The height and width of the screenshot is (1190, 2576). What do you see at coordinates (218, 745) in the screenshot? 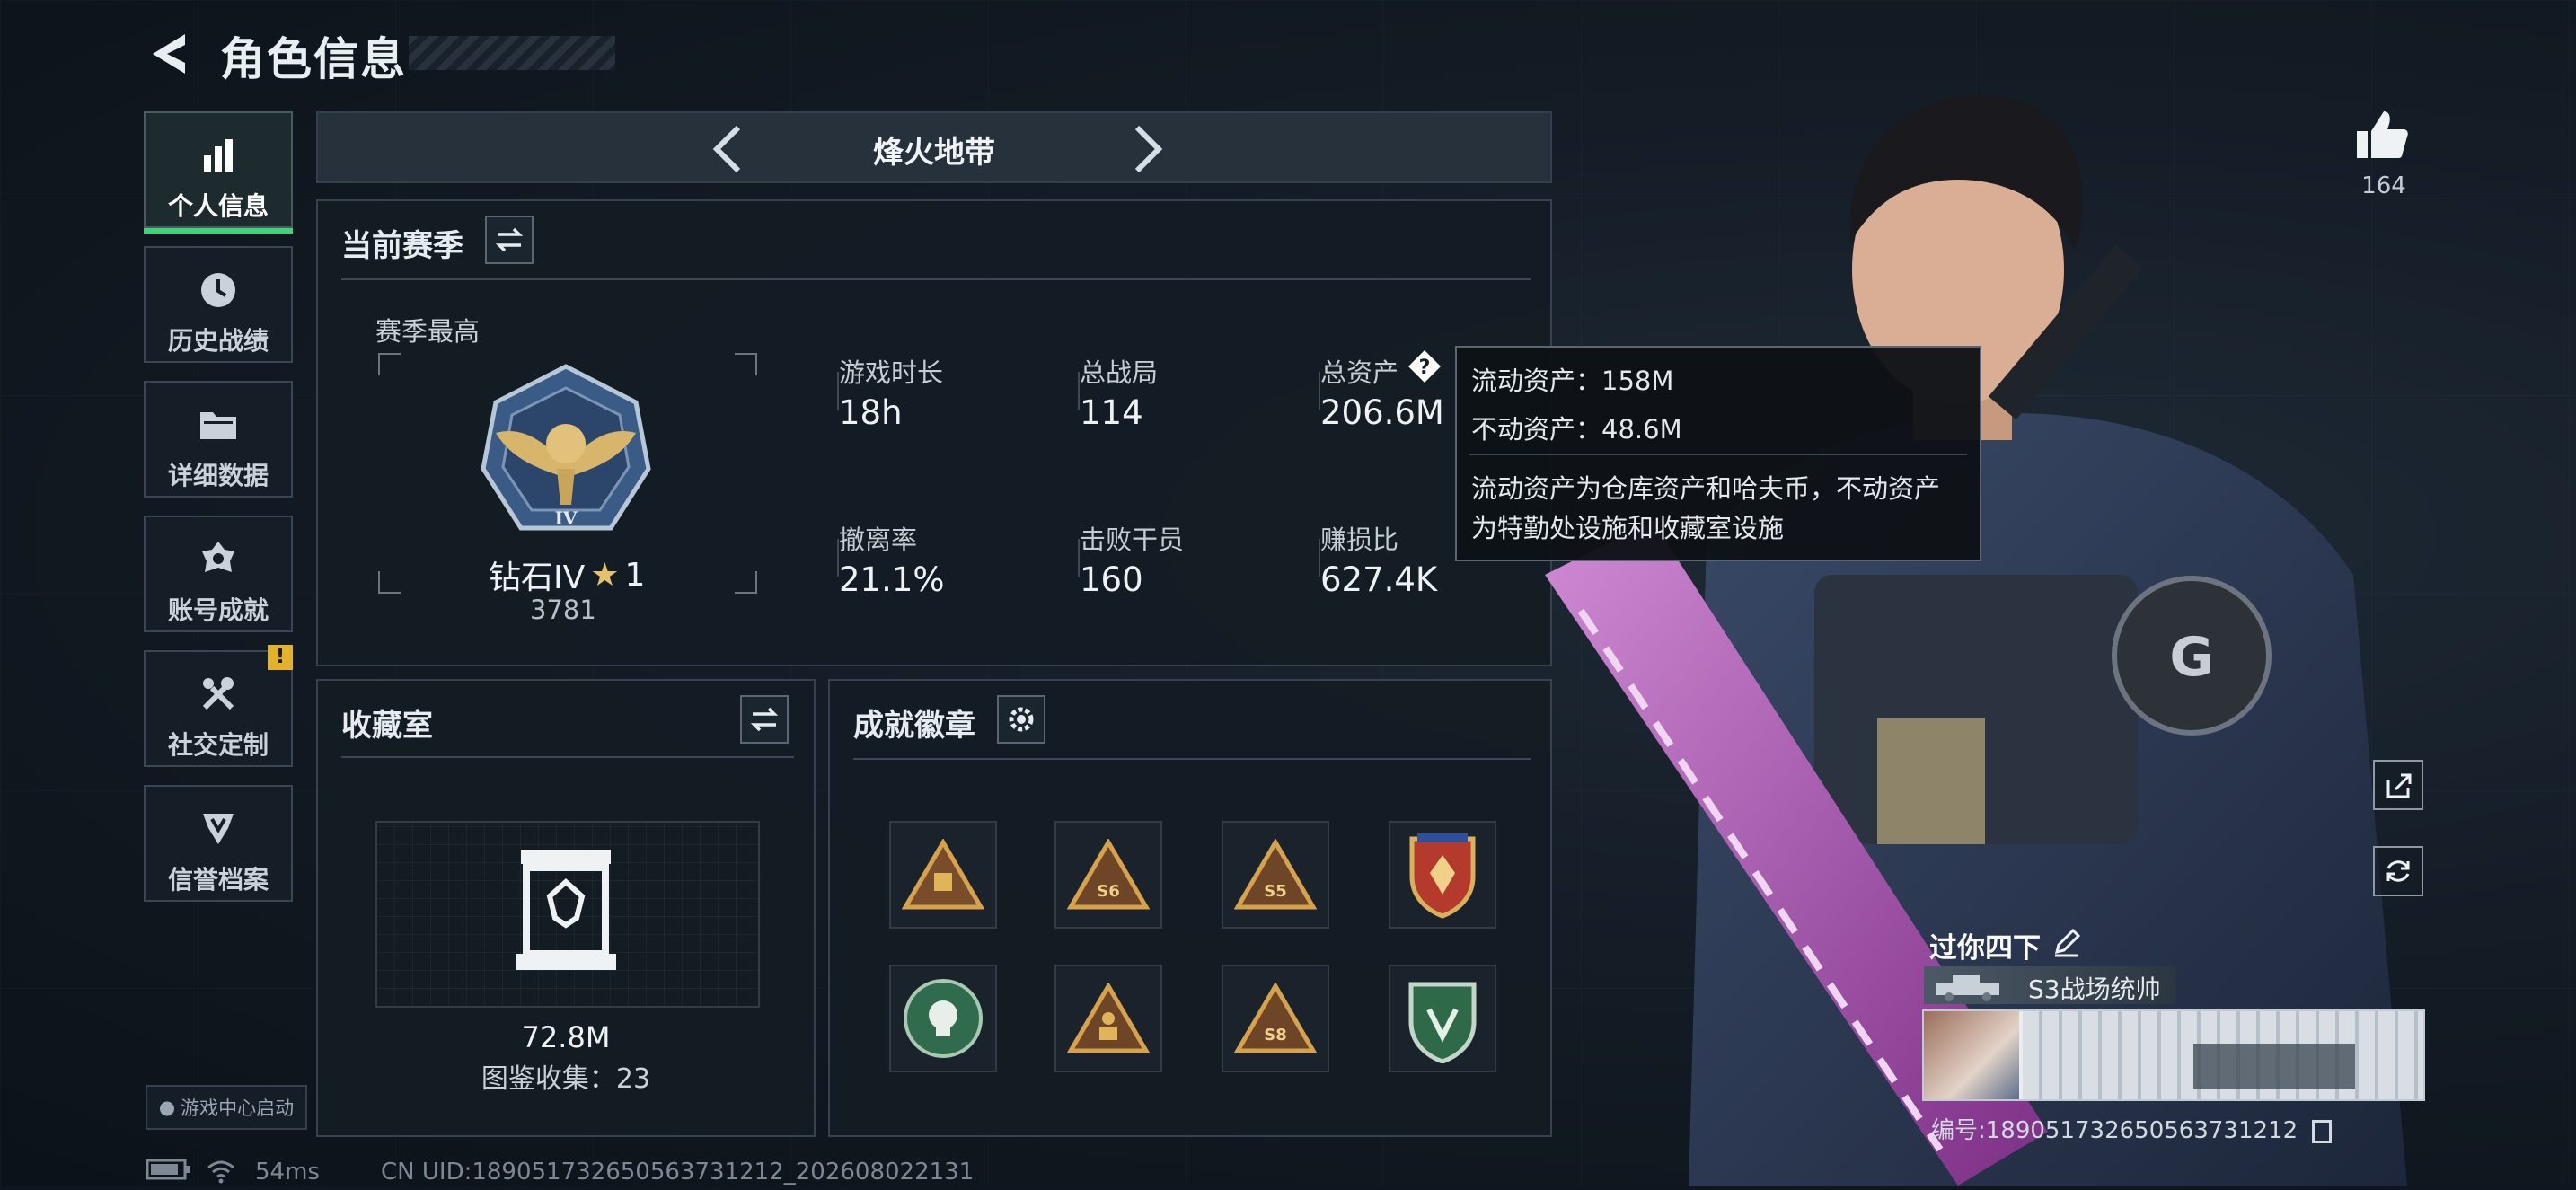
I see `sidebar-item-label: 社交定制` at bounding box center [218, 745].